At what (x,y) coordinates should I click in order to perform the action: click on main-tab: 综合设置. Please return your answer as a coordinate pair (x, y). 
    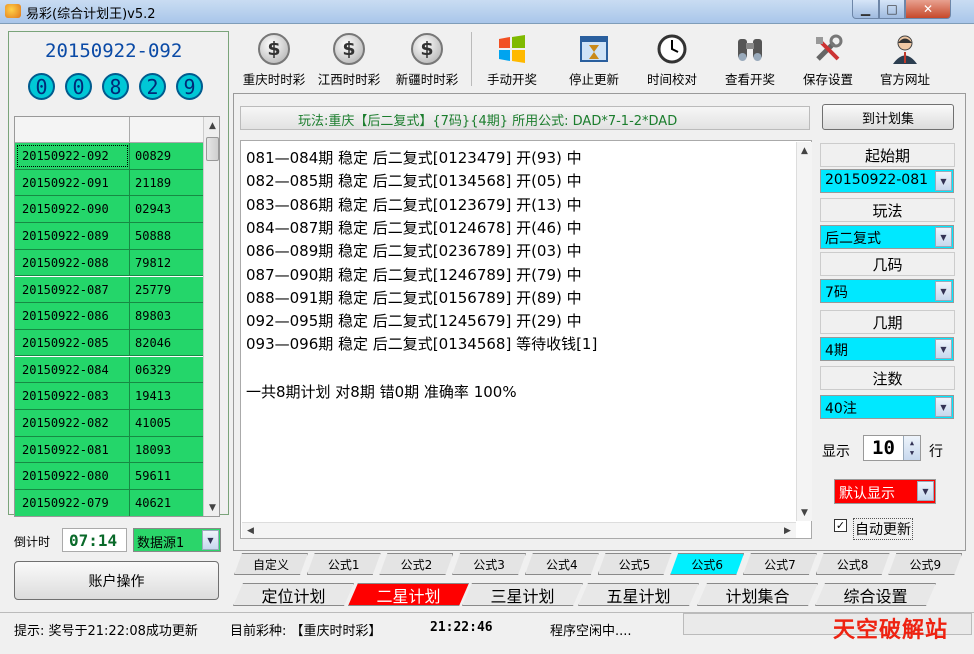
    Looking at the image, I should click on (875, 594).